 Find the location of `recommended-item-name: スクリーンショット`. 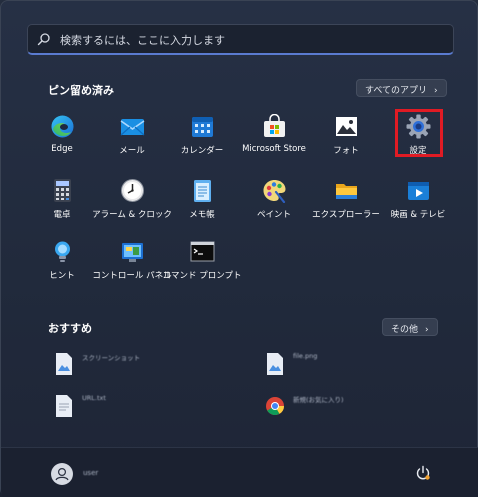

recommended-item-name: スクリーンショット is located at coordinates (111, 358).